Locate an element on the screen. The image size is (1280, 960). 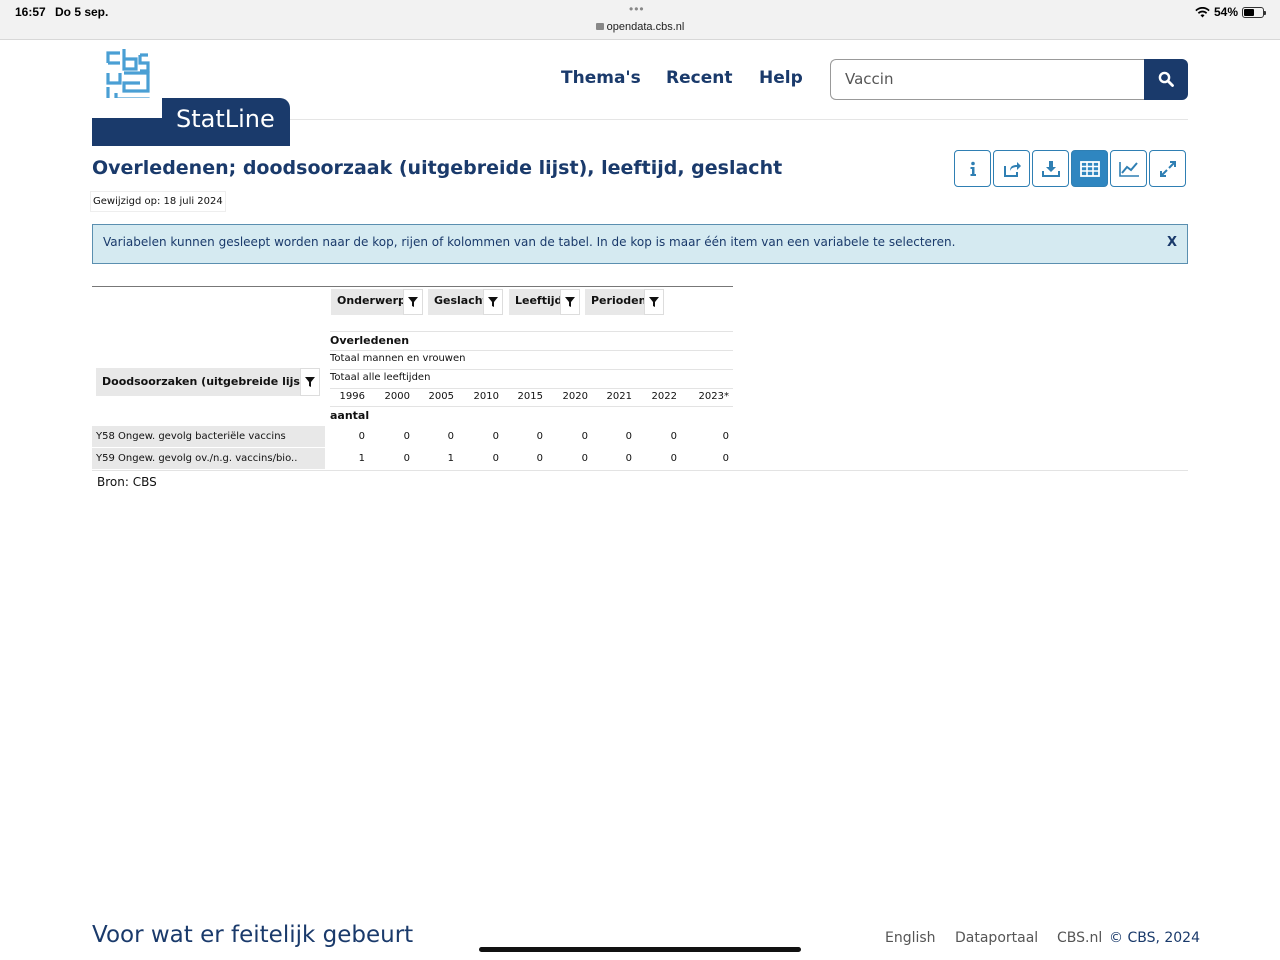
modified-date: Gewijzigd op: 18 juli 2024 is located at coordinates (158, 201).